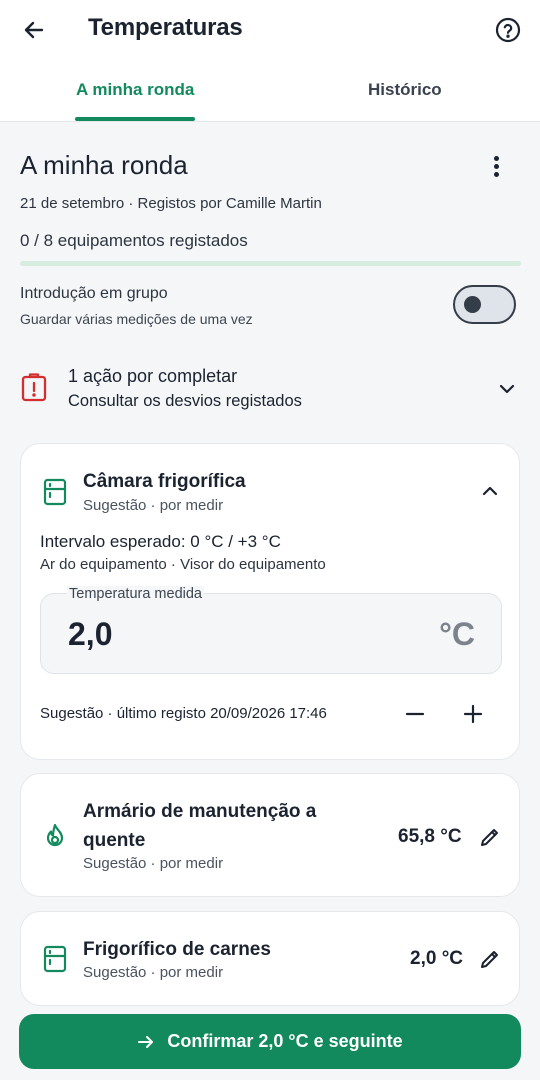 This screenshot has height=1080, width=540. What do you see at coordinates (152, 376) in the screenshot?
I see `pending-action-title: 1 ação por completar` at bounding box center [152, 376].